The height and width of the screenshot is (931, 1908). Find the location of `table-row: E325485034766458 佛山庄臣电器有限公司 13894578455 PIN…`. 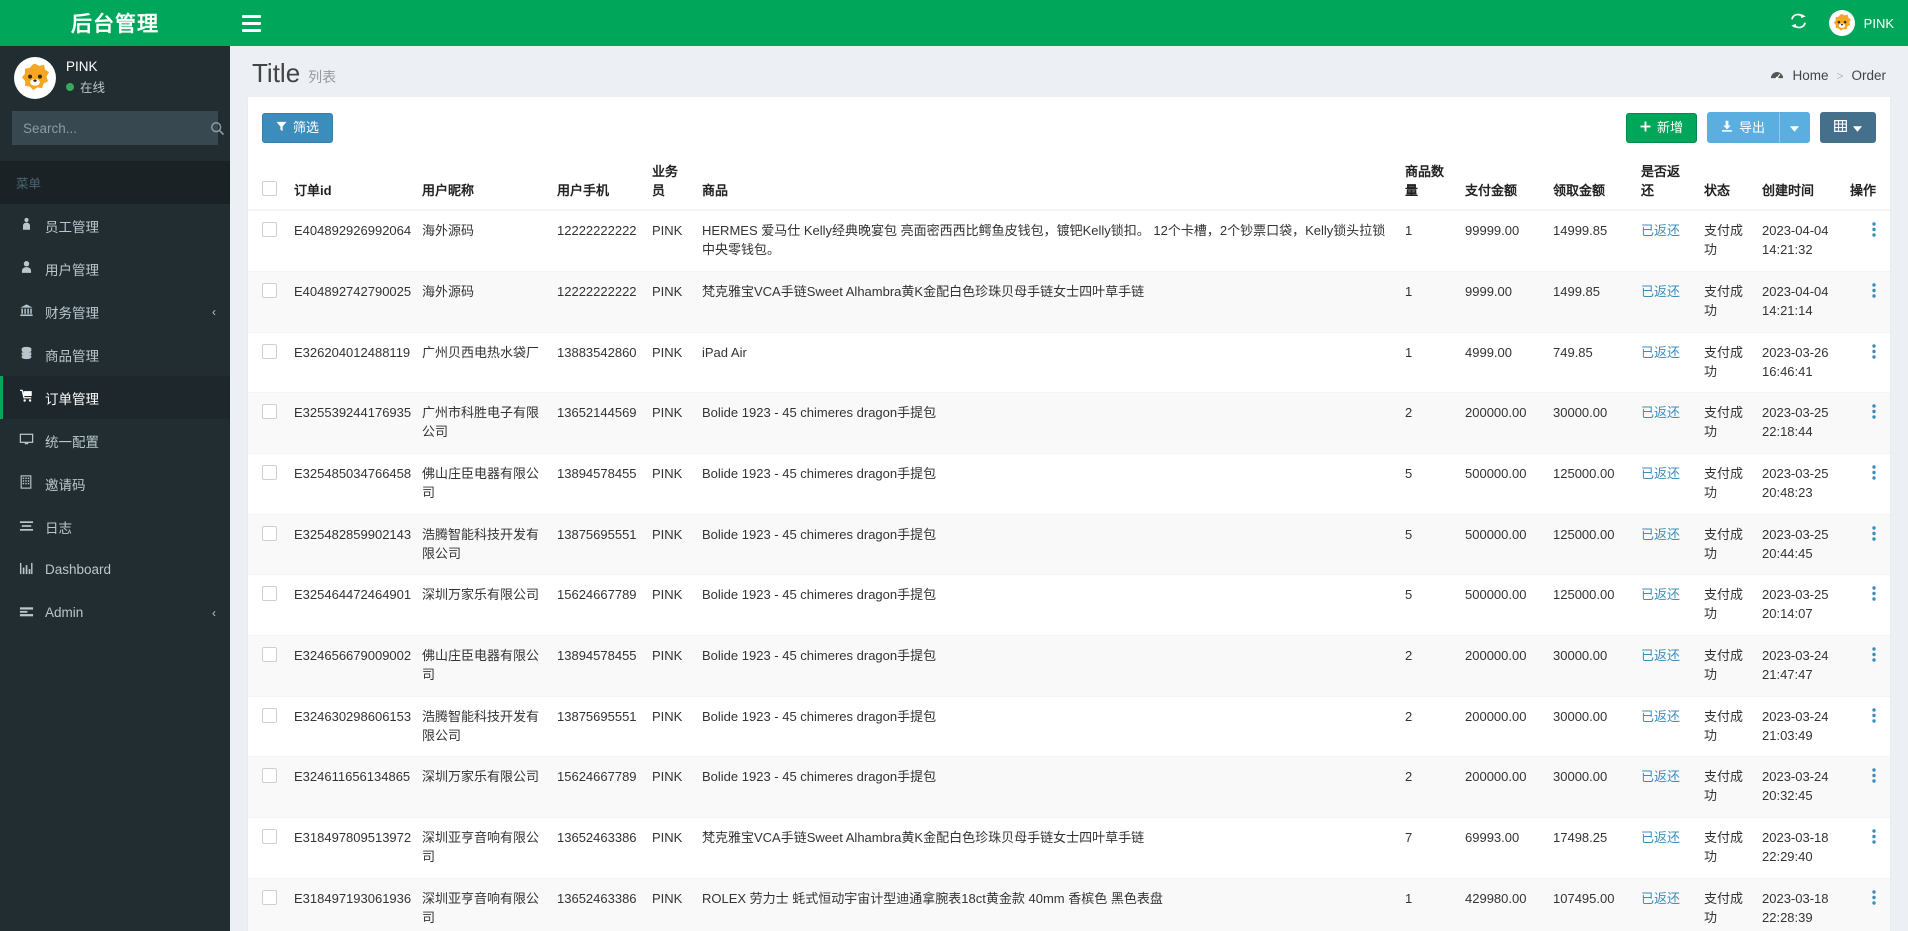

table-row: E325485034766458 佛山庄臣电器有限公司 13894578455 PIN… is located at coordinates (1069, 484).